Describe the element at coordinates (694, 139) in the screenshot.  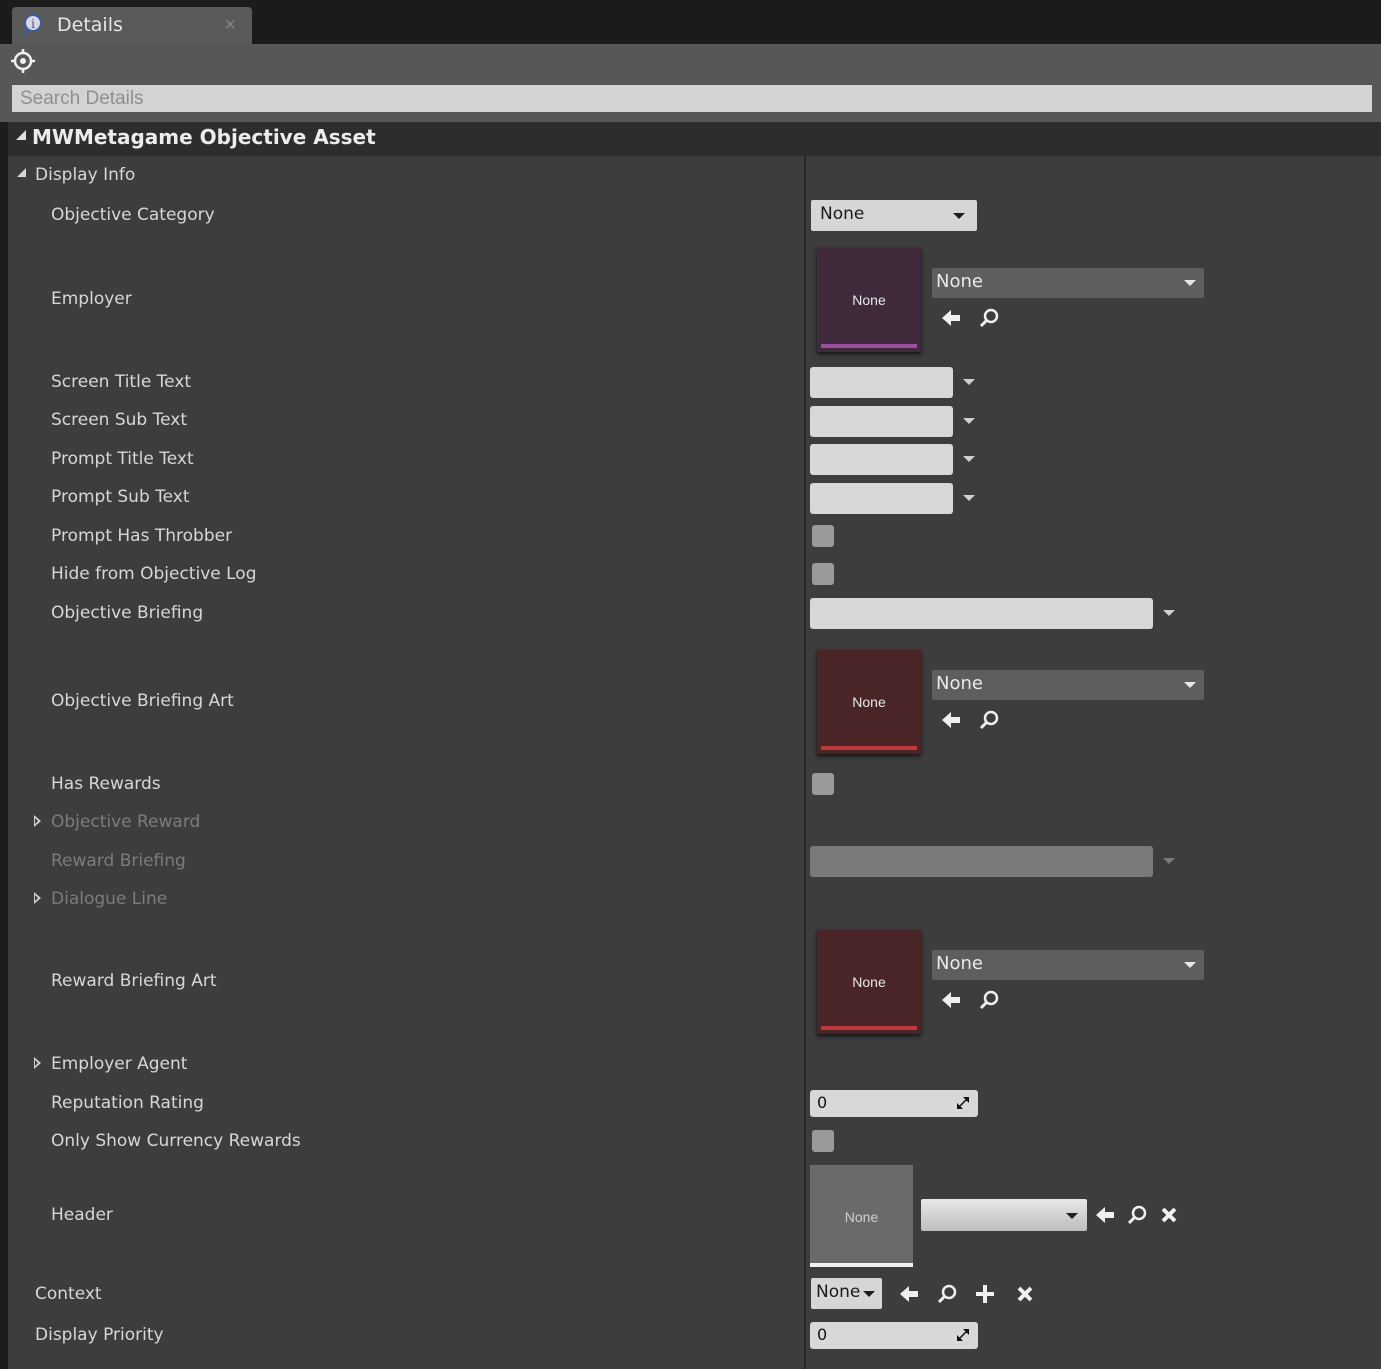
I see `category-header: MWMetagame Objective Asset` at that location.